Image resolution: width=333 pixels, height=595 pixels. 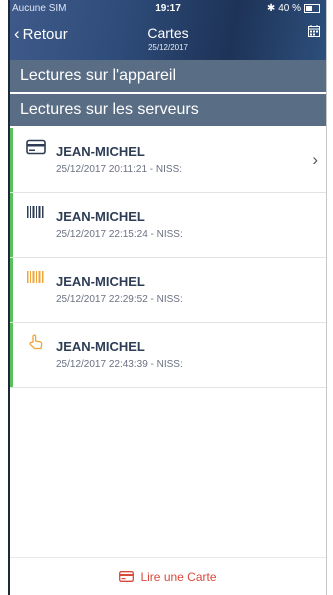 I want to click on battery-percent: 40 %, so click(x=289, y=8).